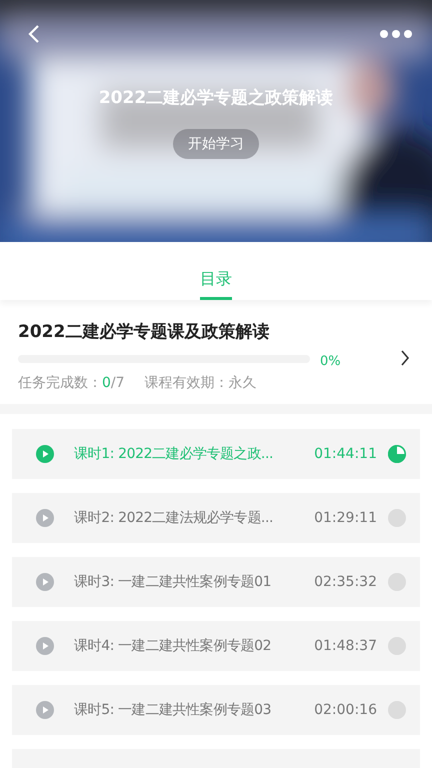 This screenshot has height=768, width=432. What do you see at coordinates (216, 271) in the screenshot?
I see `tab: 目录` at bounding box center [216, 271].